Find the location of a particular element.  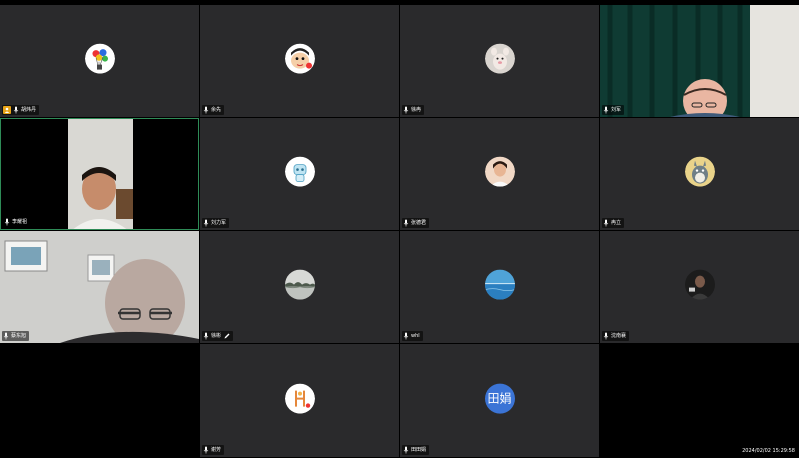

cartoon-face-avatar-icon is located at coordinates (299, 58).